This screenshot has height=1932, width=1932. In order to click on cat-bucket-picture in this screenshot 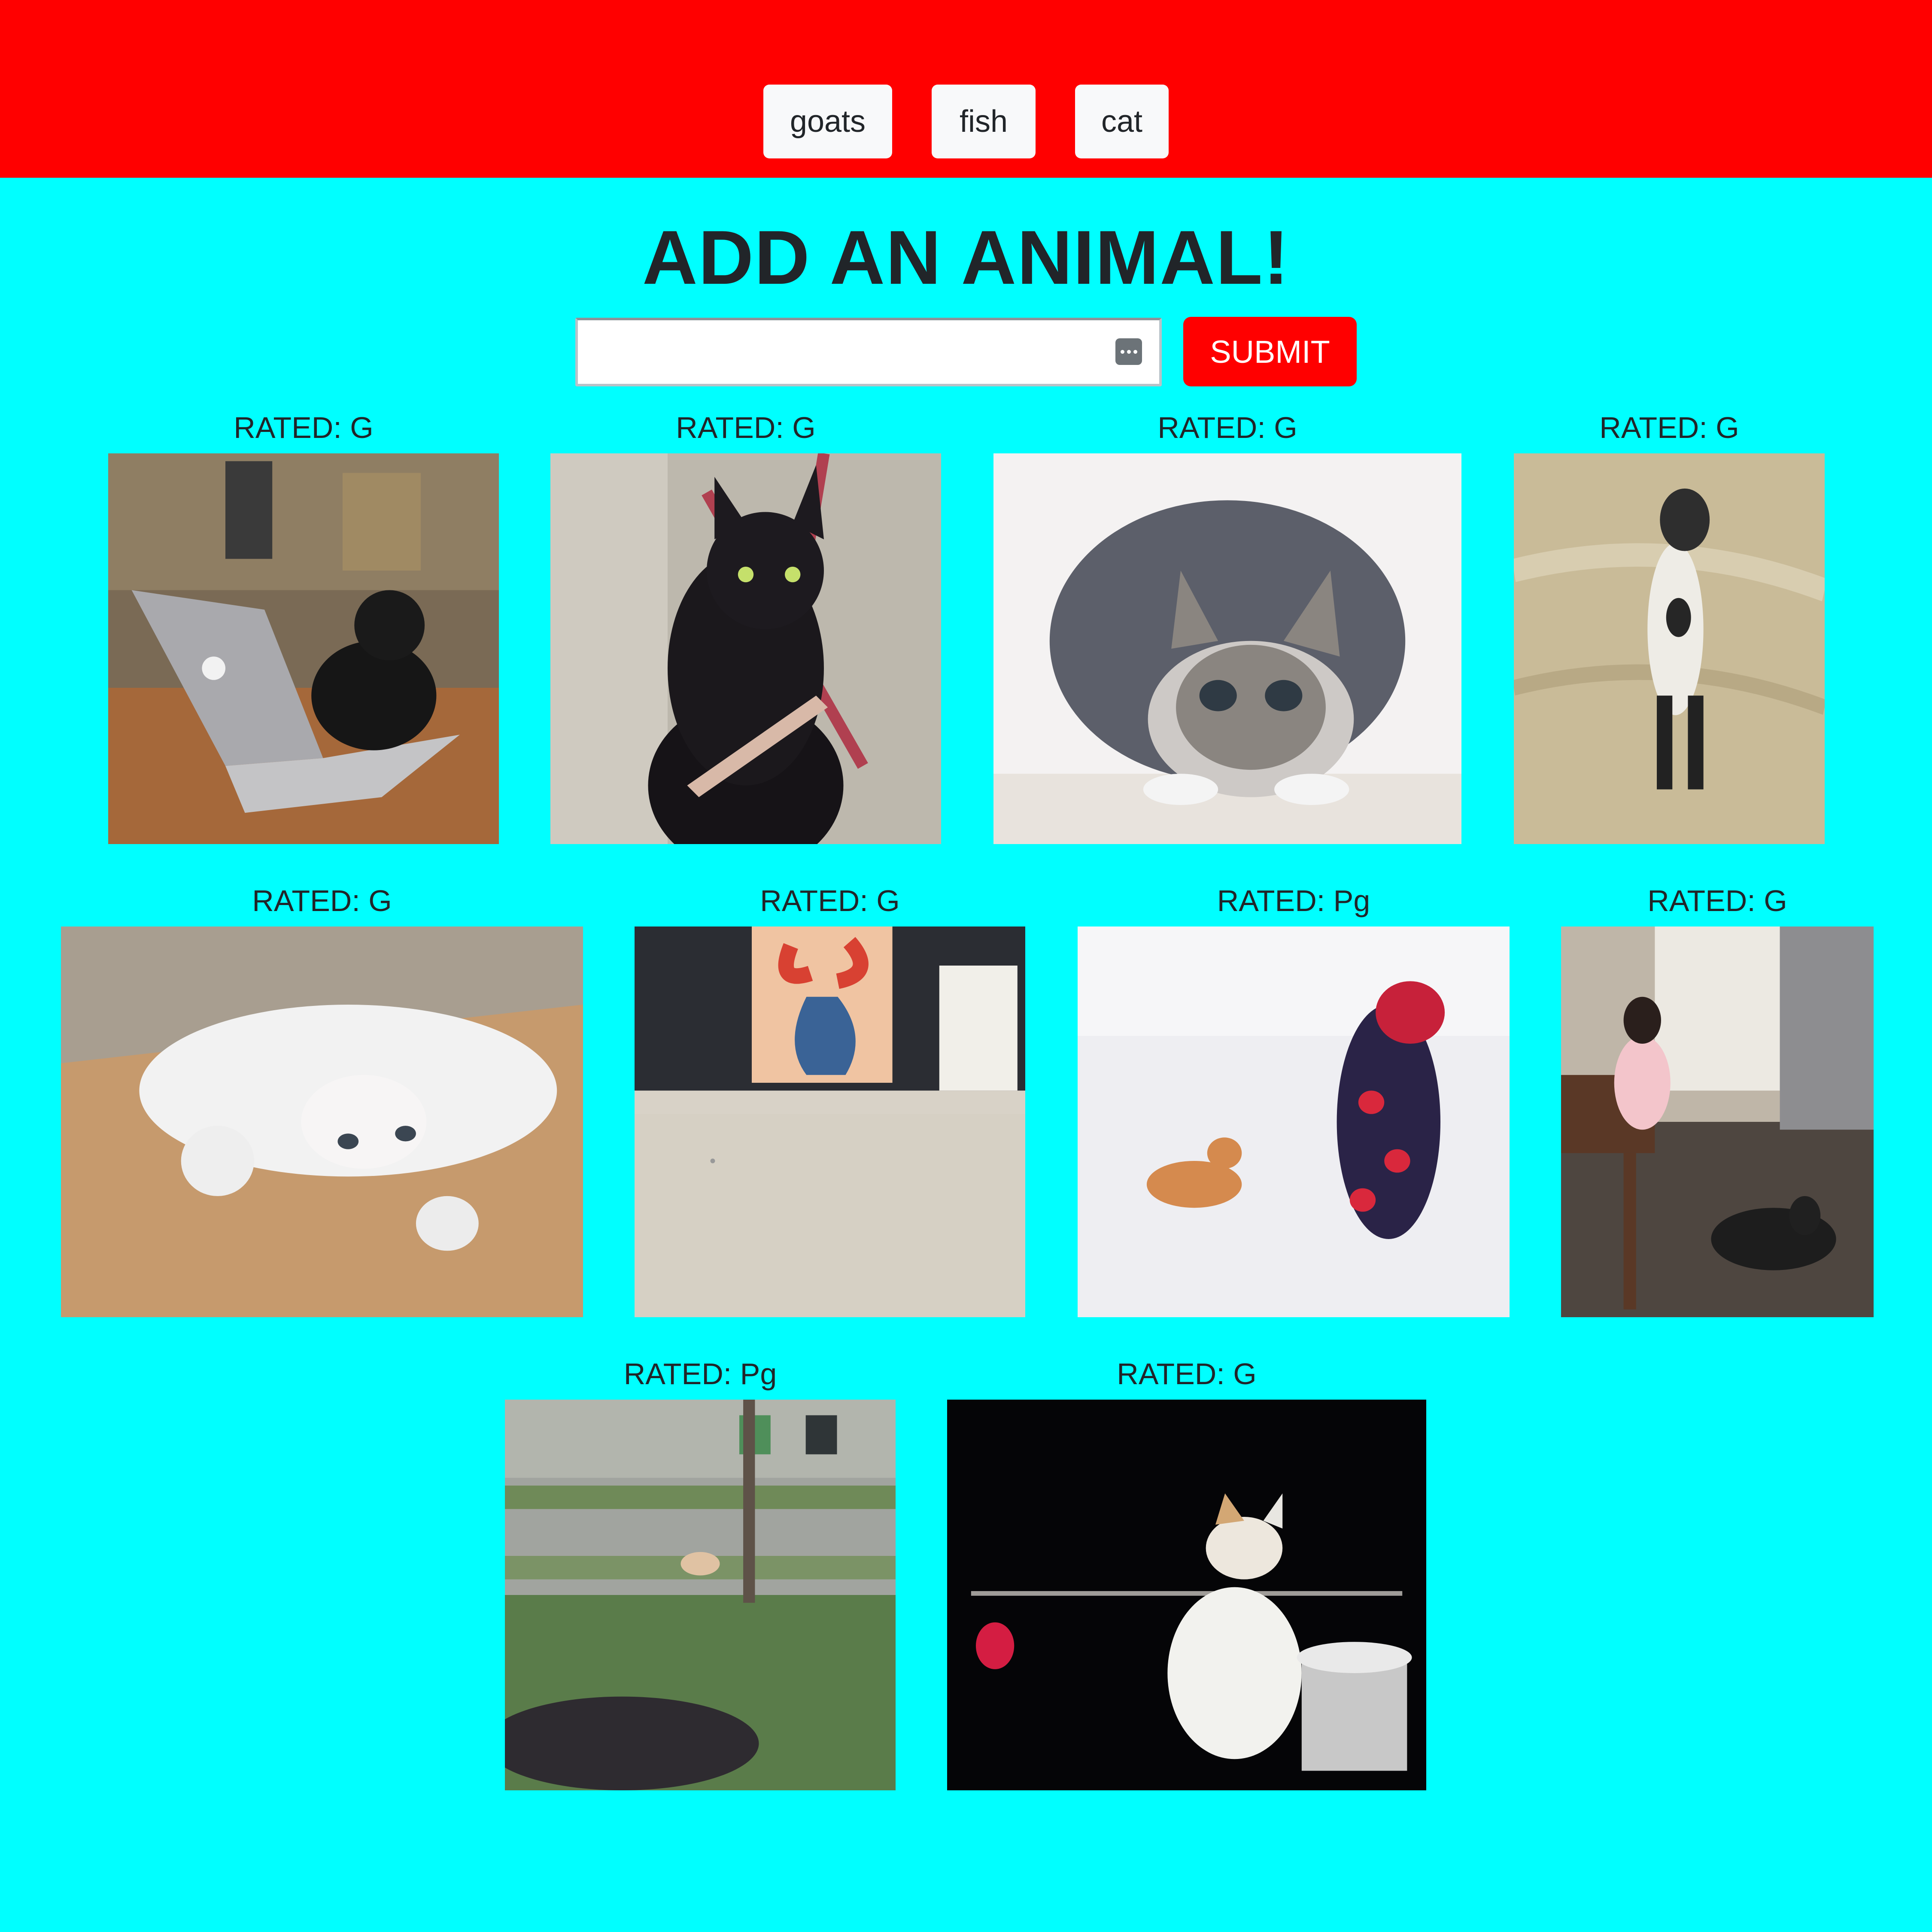, I will do `click(1186, 1595)`.